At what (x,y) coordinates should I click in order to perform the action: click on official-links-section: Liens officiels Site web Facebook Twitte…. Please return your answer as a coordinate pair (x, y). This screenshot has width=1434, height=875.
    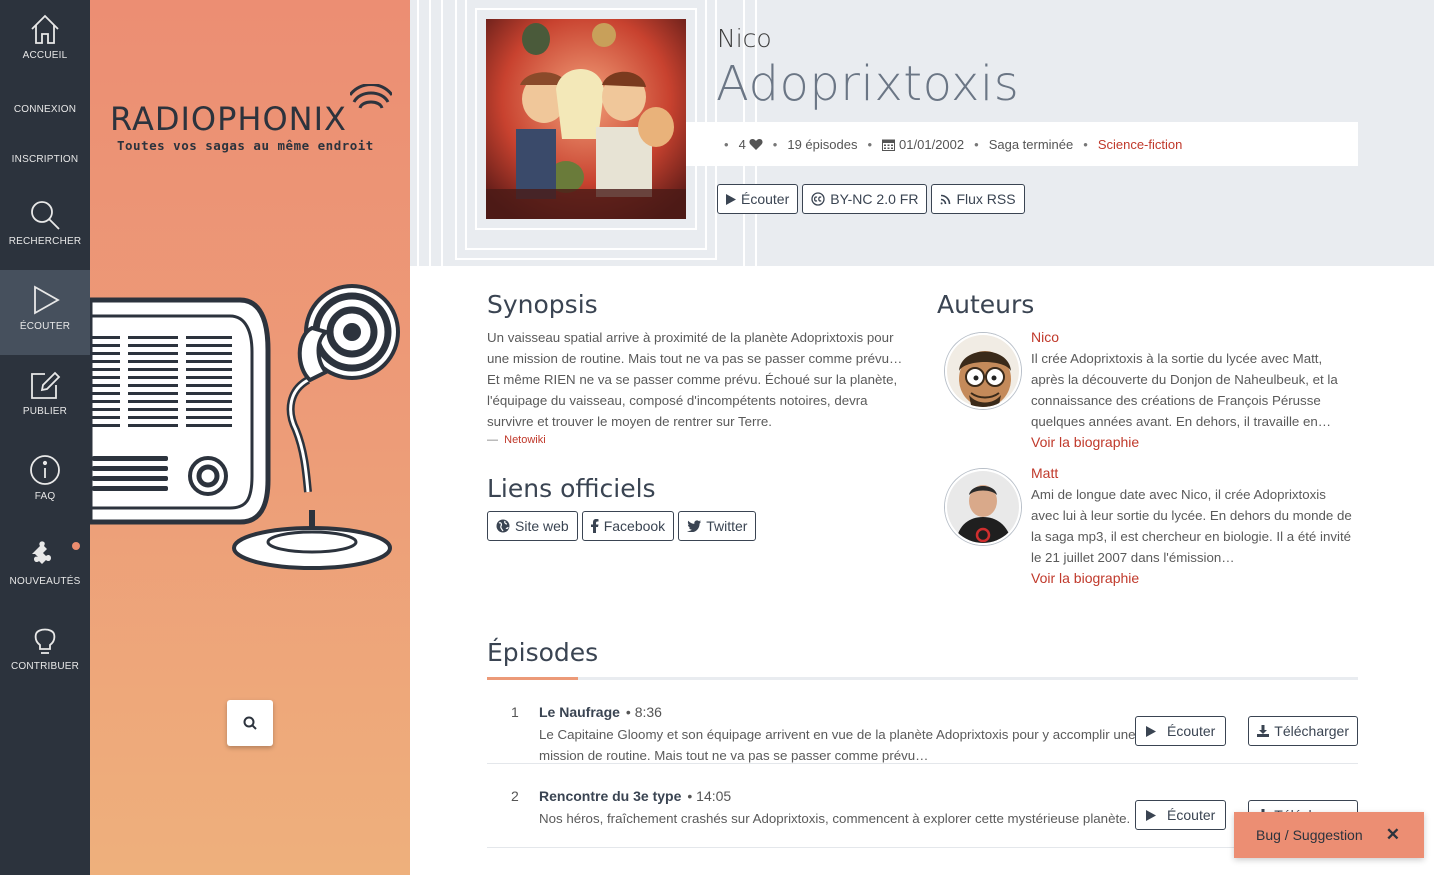
    Looking at the image, I should click on (622, 507).